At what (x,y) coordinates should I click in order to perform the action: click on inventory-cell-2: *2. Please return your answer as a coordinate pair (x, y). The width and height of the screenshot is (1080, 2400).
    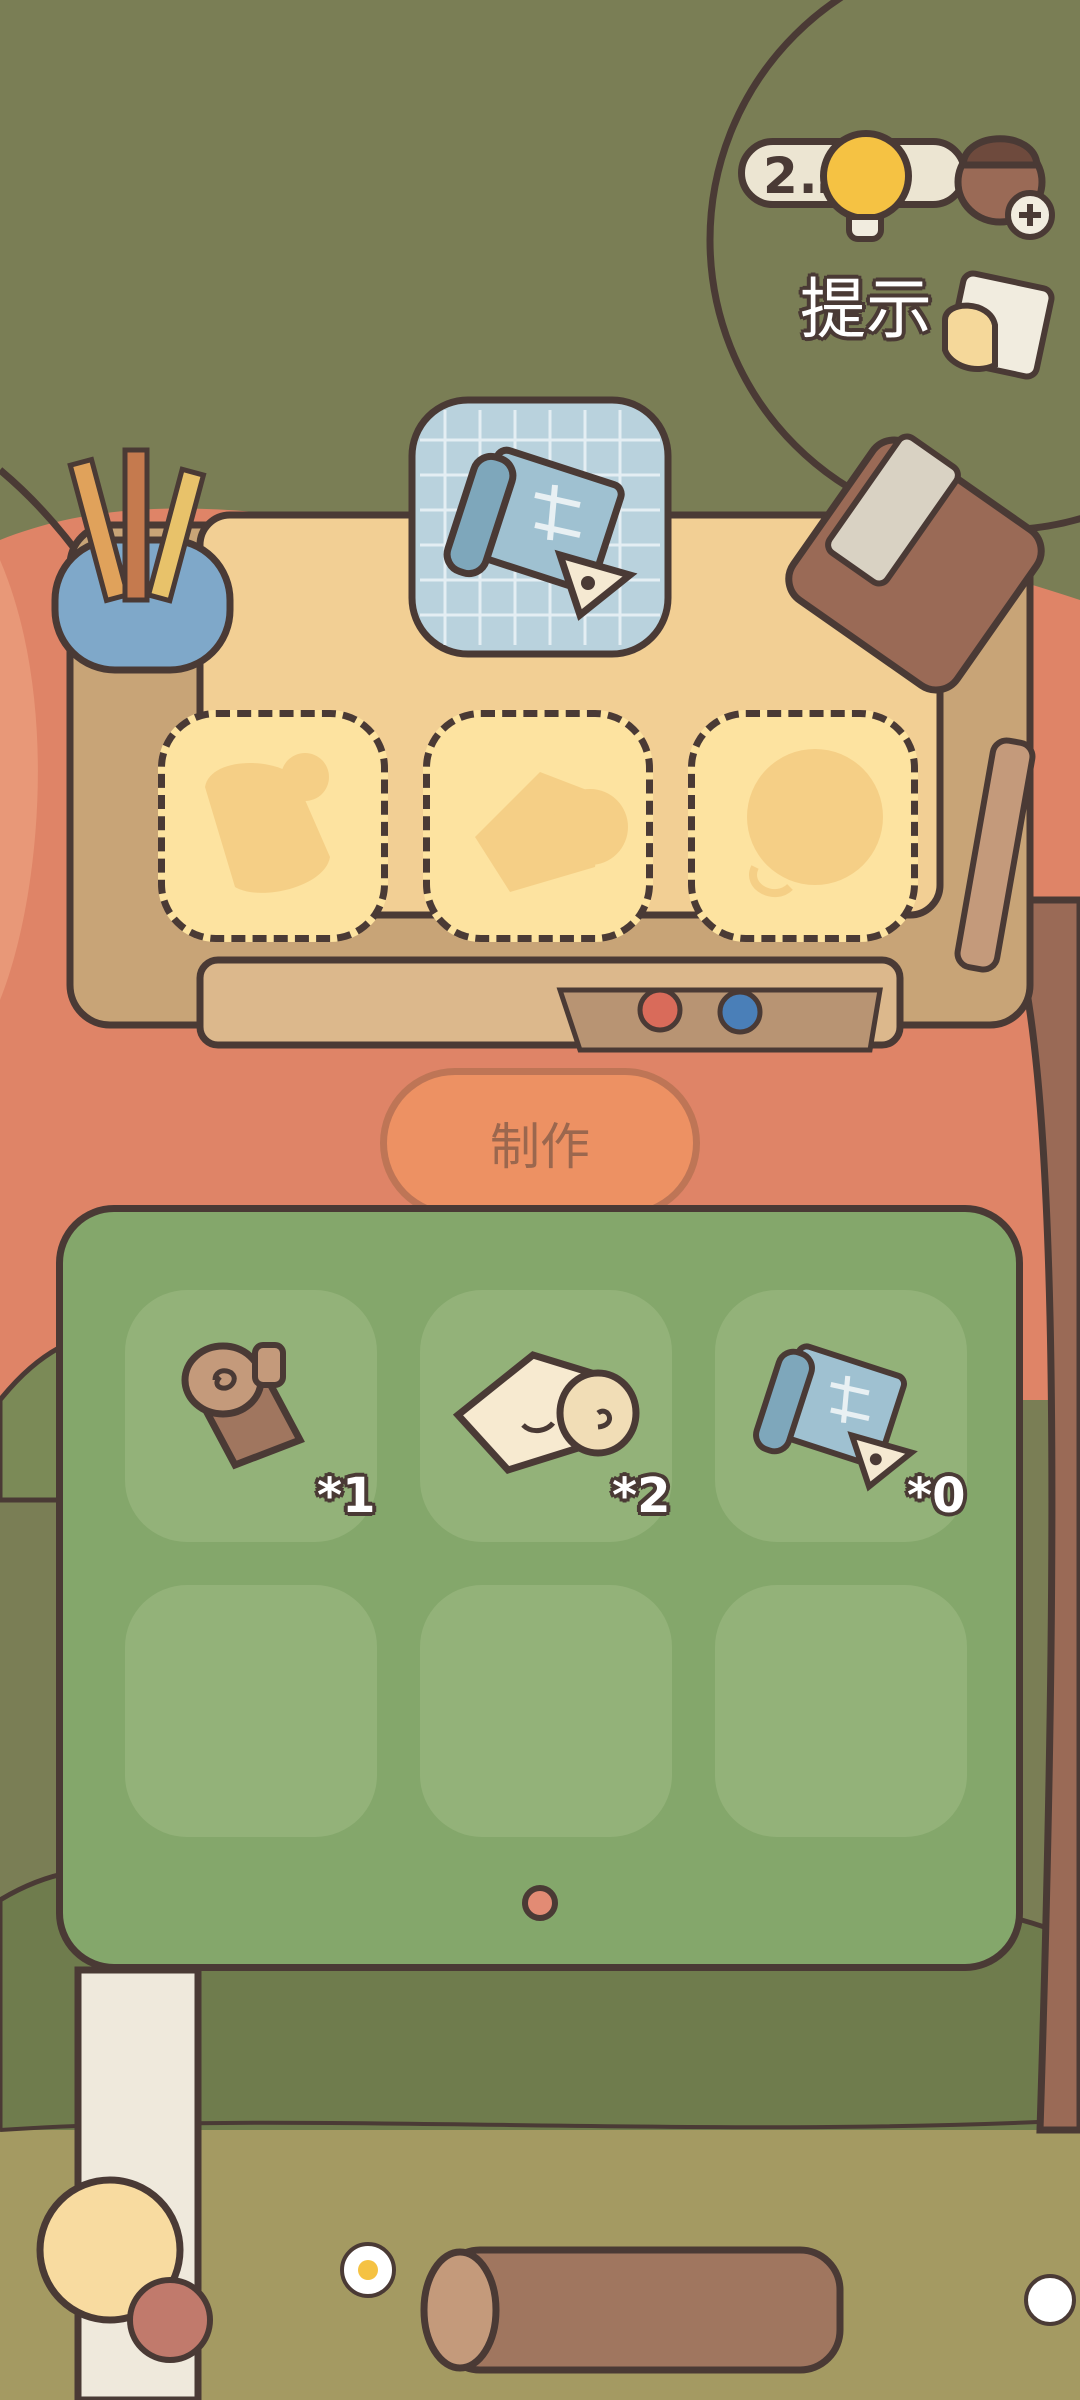
    Looking at the image, I should click on (546, 1416).